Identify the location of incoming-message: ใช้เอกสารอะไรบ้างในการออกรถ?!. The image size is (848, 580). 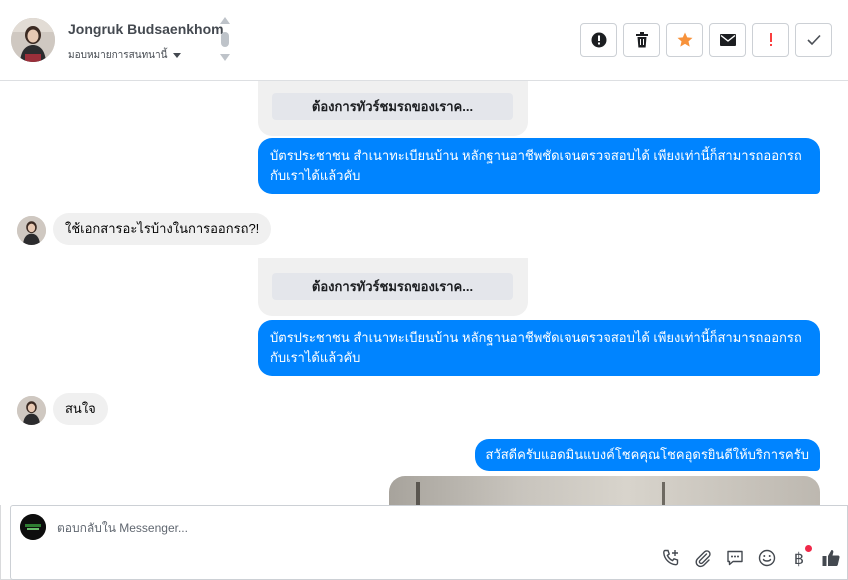
(162, 229).